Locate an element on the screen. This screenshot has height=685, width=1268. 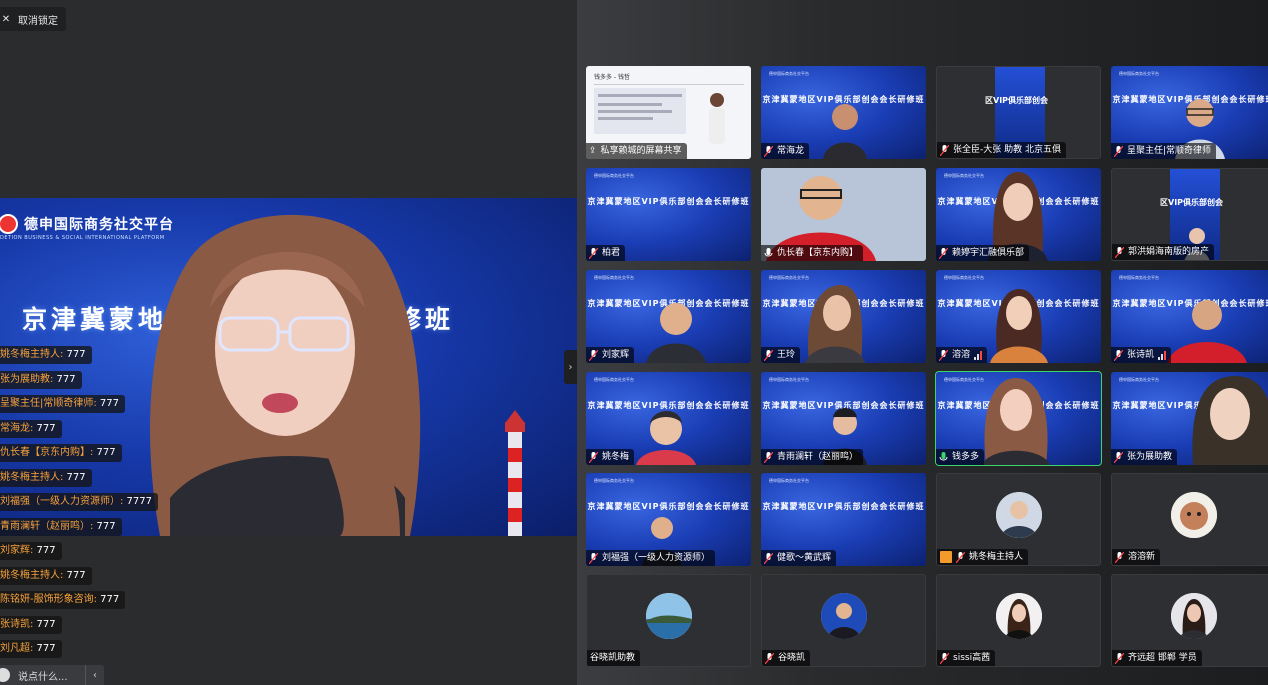
tile-label: 张为展助教 is located at coordinates (1144, 457).